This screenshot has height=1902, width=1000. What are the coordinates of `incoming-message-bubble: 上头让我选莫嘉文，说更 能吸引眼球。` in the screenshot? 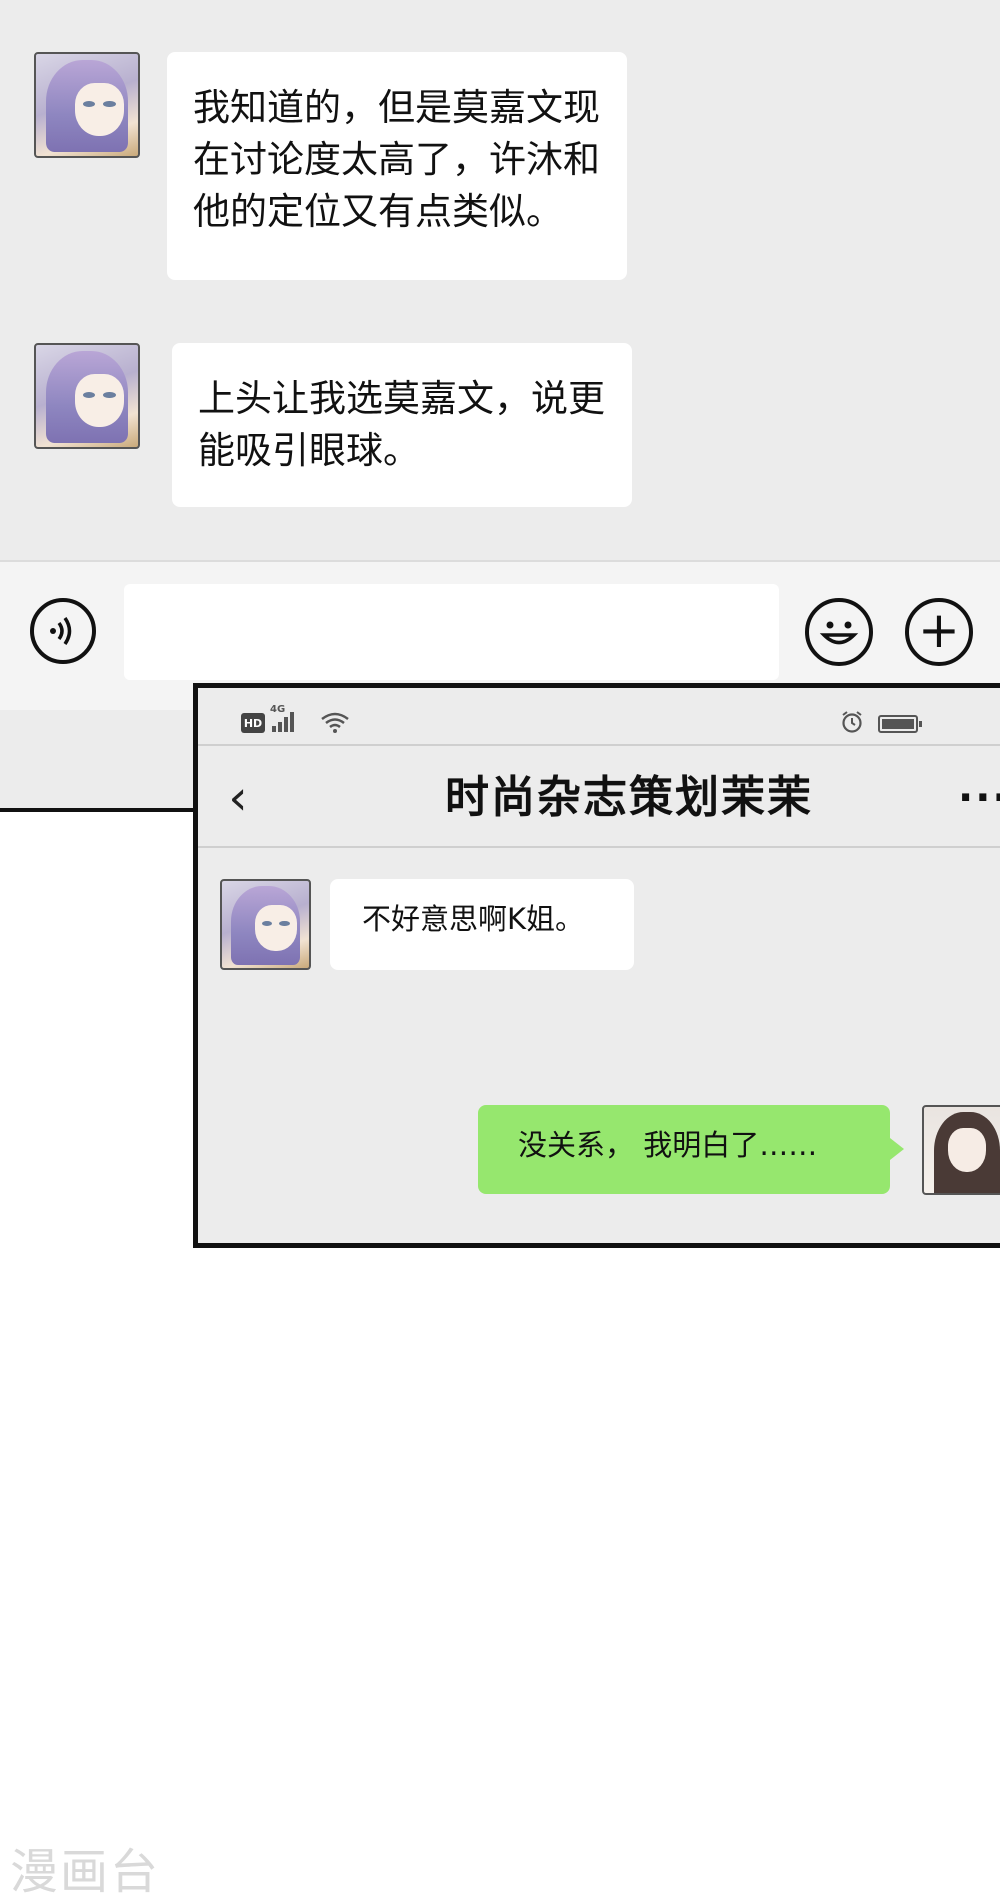 It's located at (402, 425).